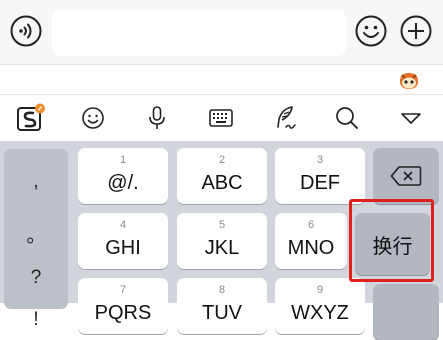 The height and width of the screenshot is (340, 443). Describe the element at coordinates (406, 312) in the screenshot. I see `zero-key` at that location.